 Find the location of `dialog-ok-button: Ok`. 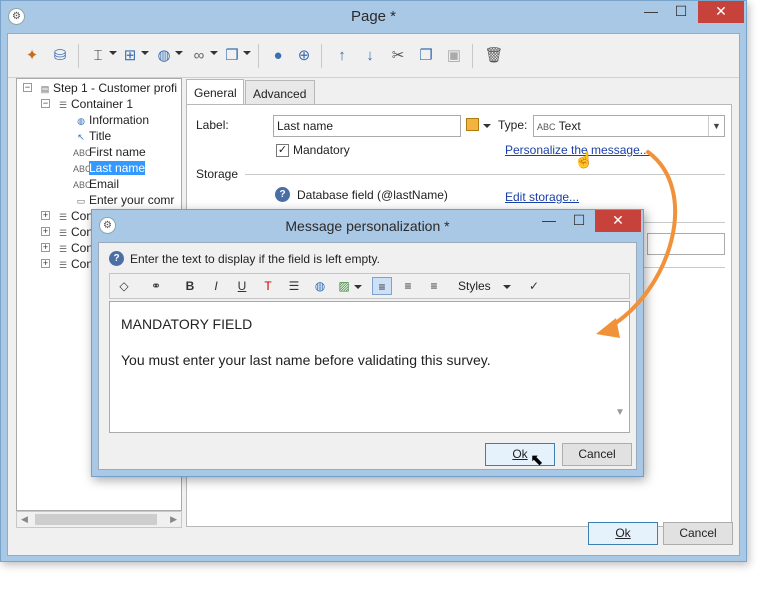

dialog-ok-button: Ok is located at coordinates (520, 454).